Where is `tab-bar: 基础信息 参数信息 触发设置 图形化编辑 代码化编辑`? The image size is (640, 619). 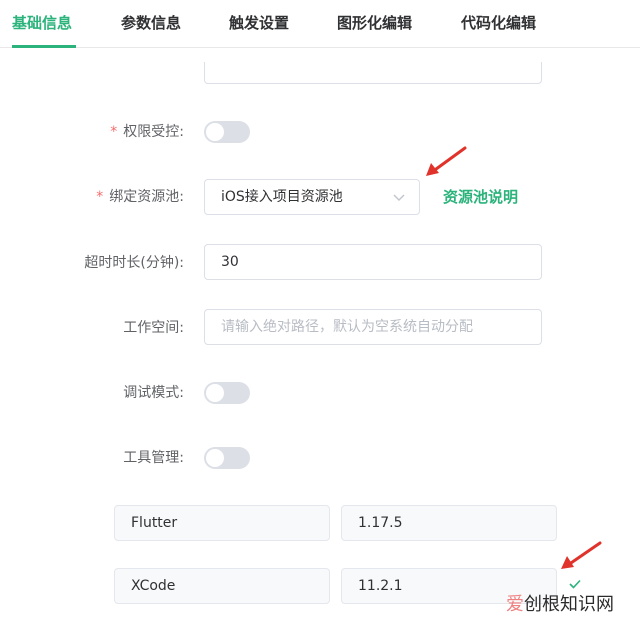 tab-bar: 基础信息 参数信息 触发设置 图形化编辑 代码化编辑 is located at coordinates (320, 24).